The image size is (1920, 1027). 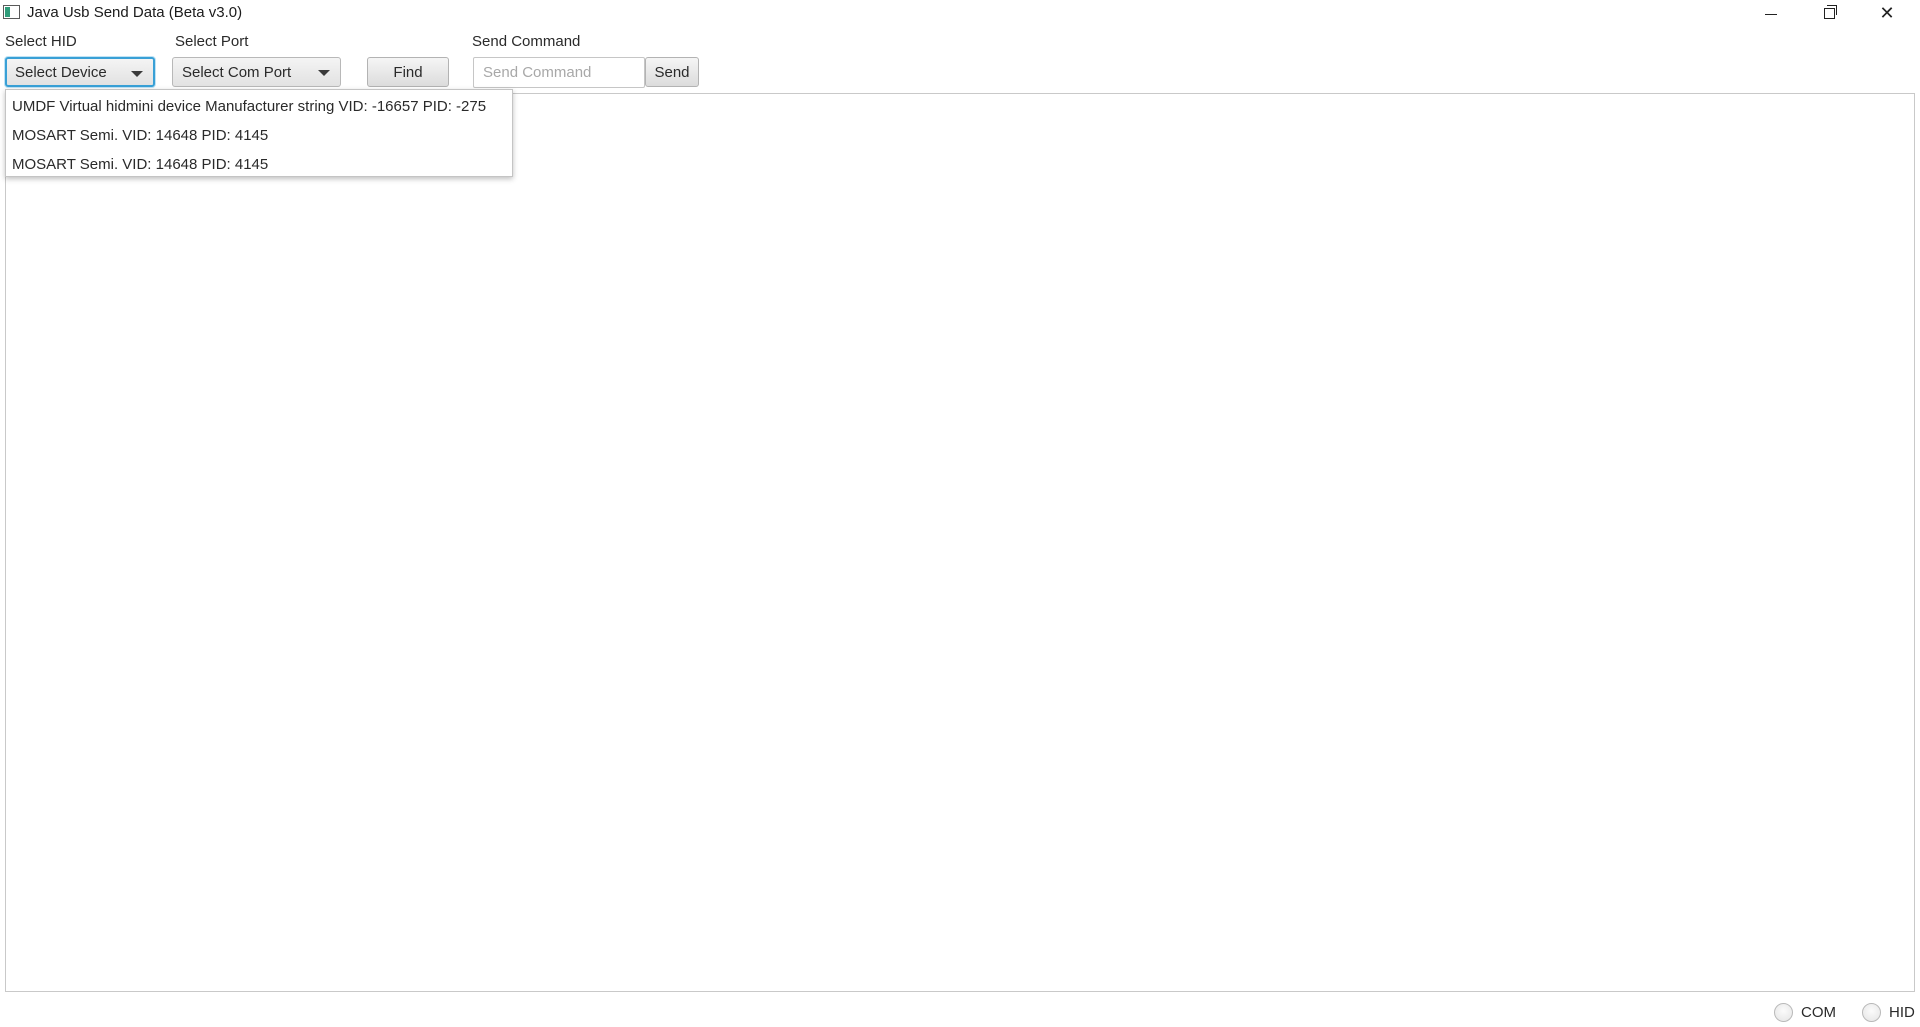 What do you see at coordinates (11, 12) in the screenshot?
I see `app-icon` at bounding box center [11, 12].